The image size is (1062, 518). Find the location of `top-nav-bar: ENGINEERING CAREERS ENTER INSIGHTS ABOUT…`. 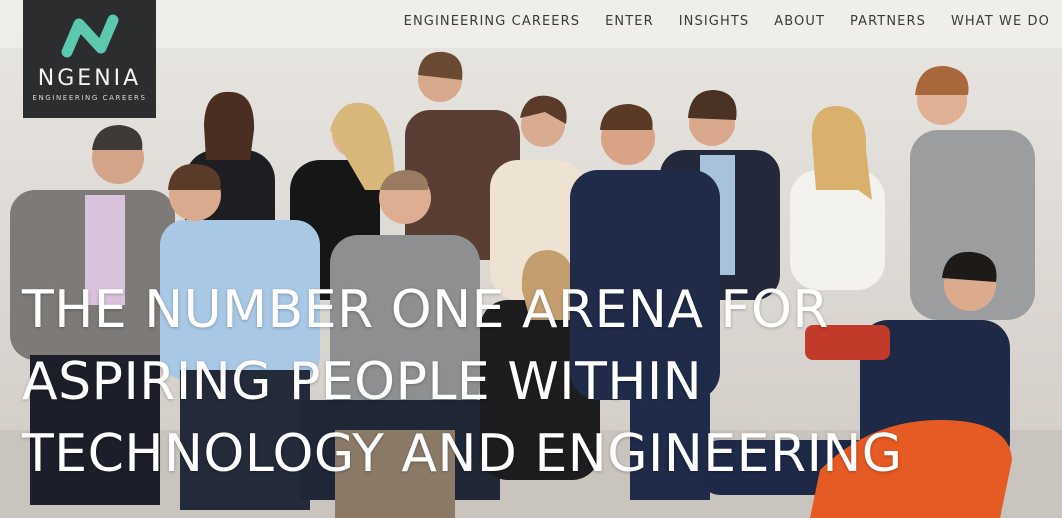

top-nav-bar: ENGINEERING CAREERS ENTER INSIGHTS ABOUT… is located at coordinates (531, 24).